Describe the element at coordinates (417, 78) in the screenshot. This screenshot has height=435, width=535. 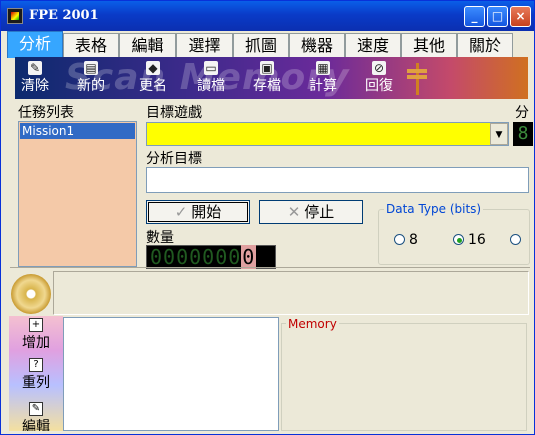
I see `dragonfly-icon` at that location.